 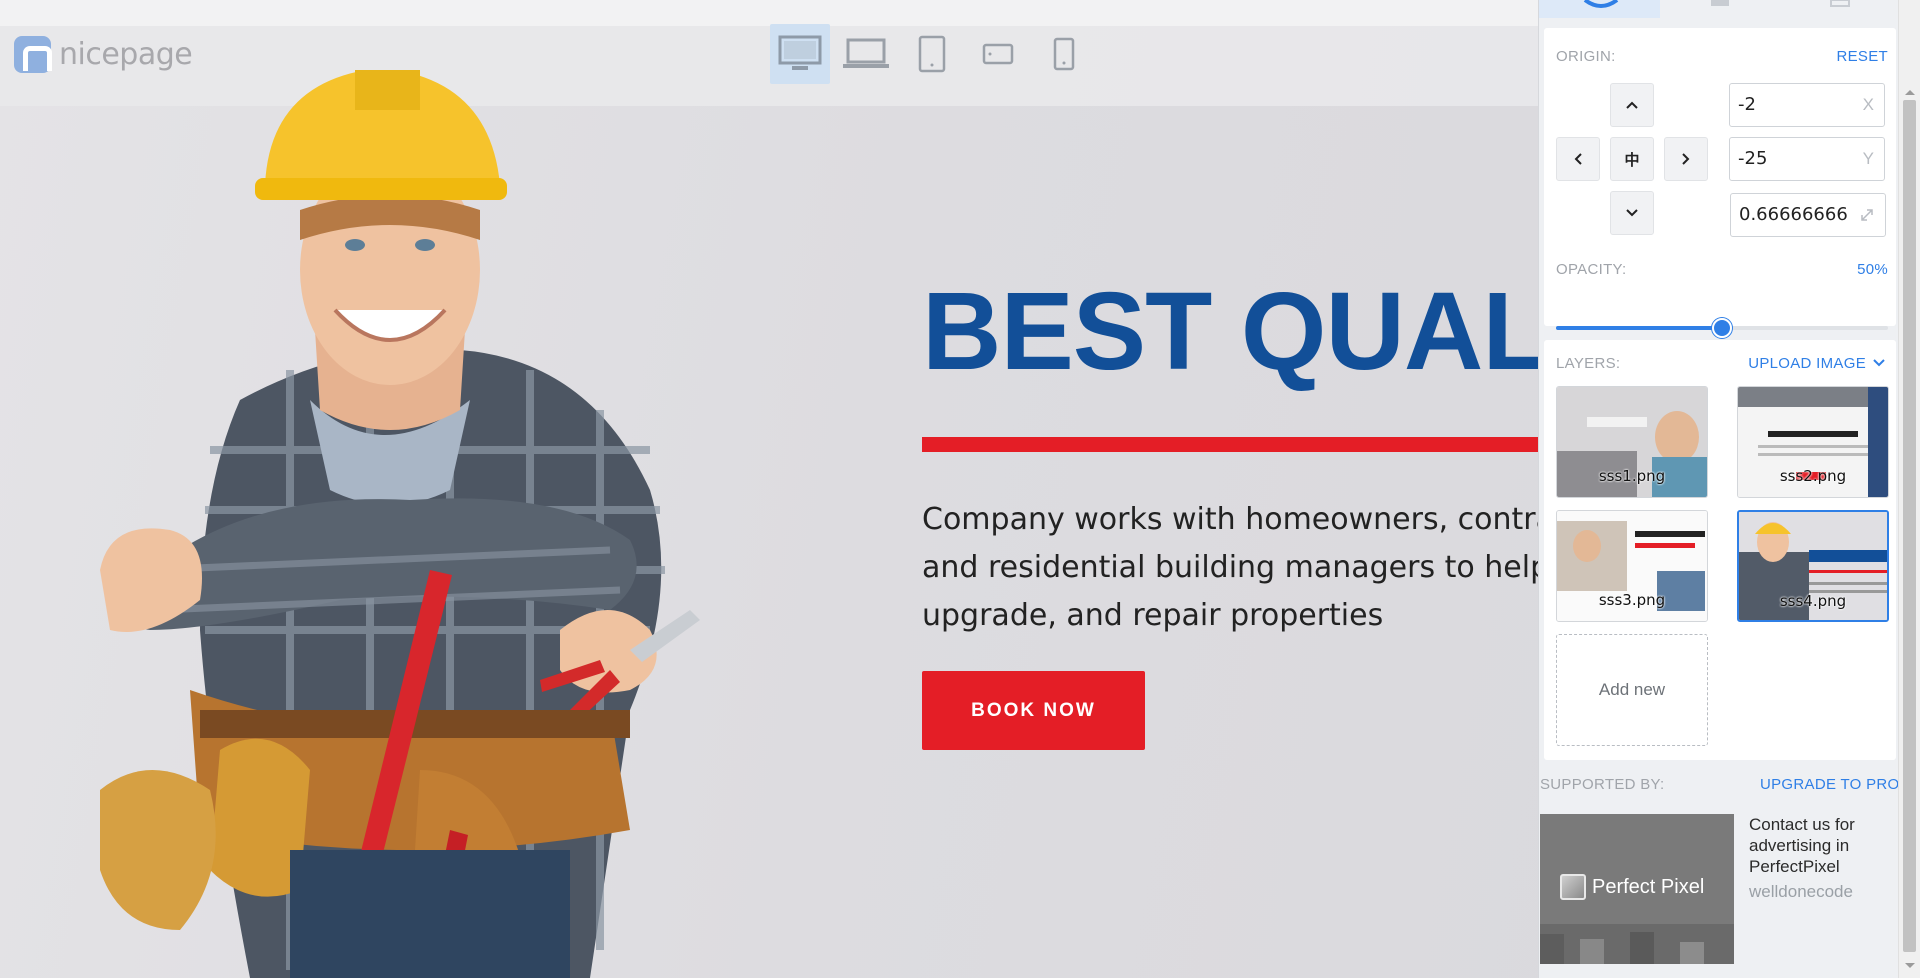 What do you see at coordinates (1879, 363) in the screenshot?
I see `upload-chevron-down-icon` at bounding box center [1879, 363].